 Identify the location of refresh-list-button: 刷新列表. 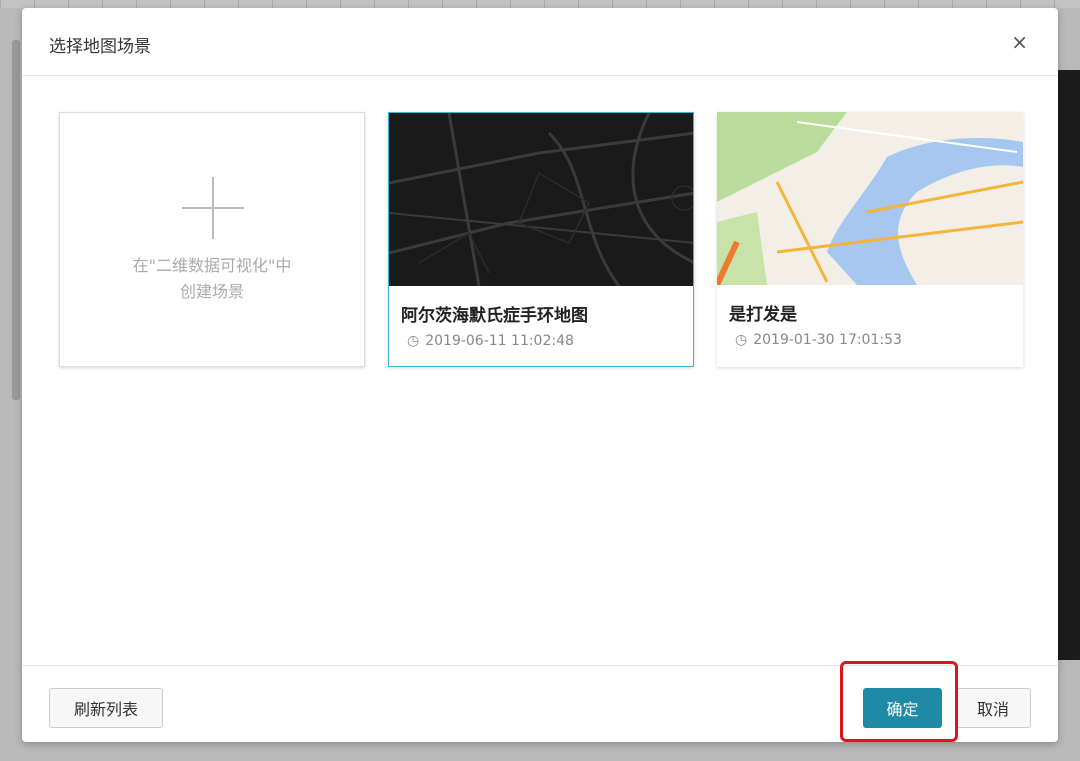
(106, 708).